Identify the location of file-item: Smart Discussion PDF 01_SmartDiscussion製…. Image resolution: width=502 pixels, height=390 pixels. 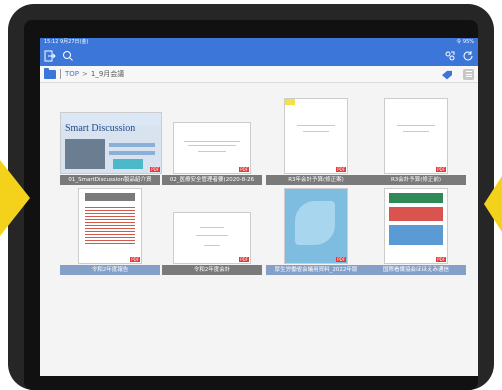
(111, 141).